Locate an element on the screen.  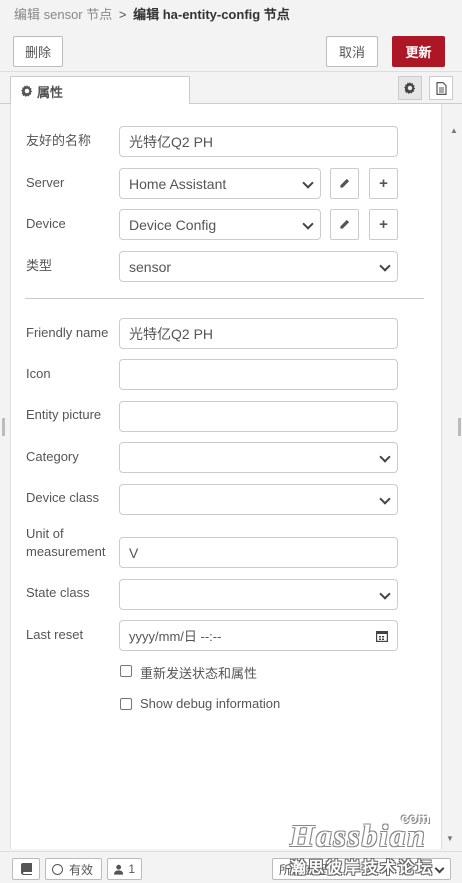
resize-handle-right is located at coordinates (459, 427).